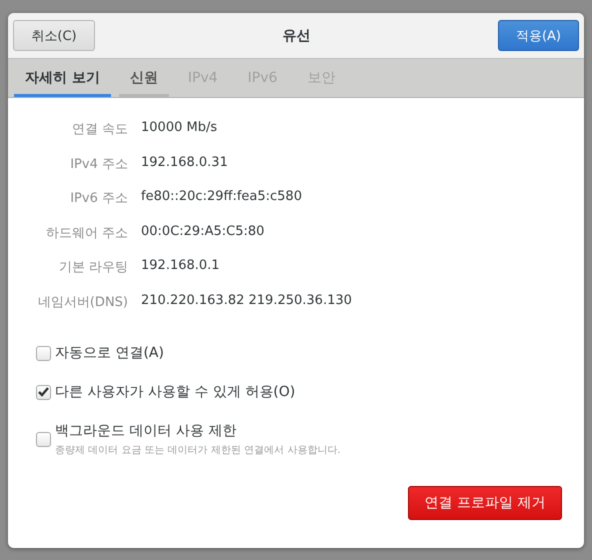  Describe the element at coordinates (62, 78) in the screenshot. I see `tab: 자세히 보기` at that location.